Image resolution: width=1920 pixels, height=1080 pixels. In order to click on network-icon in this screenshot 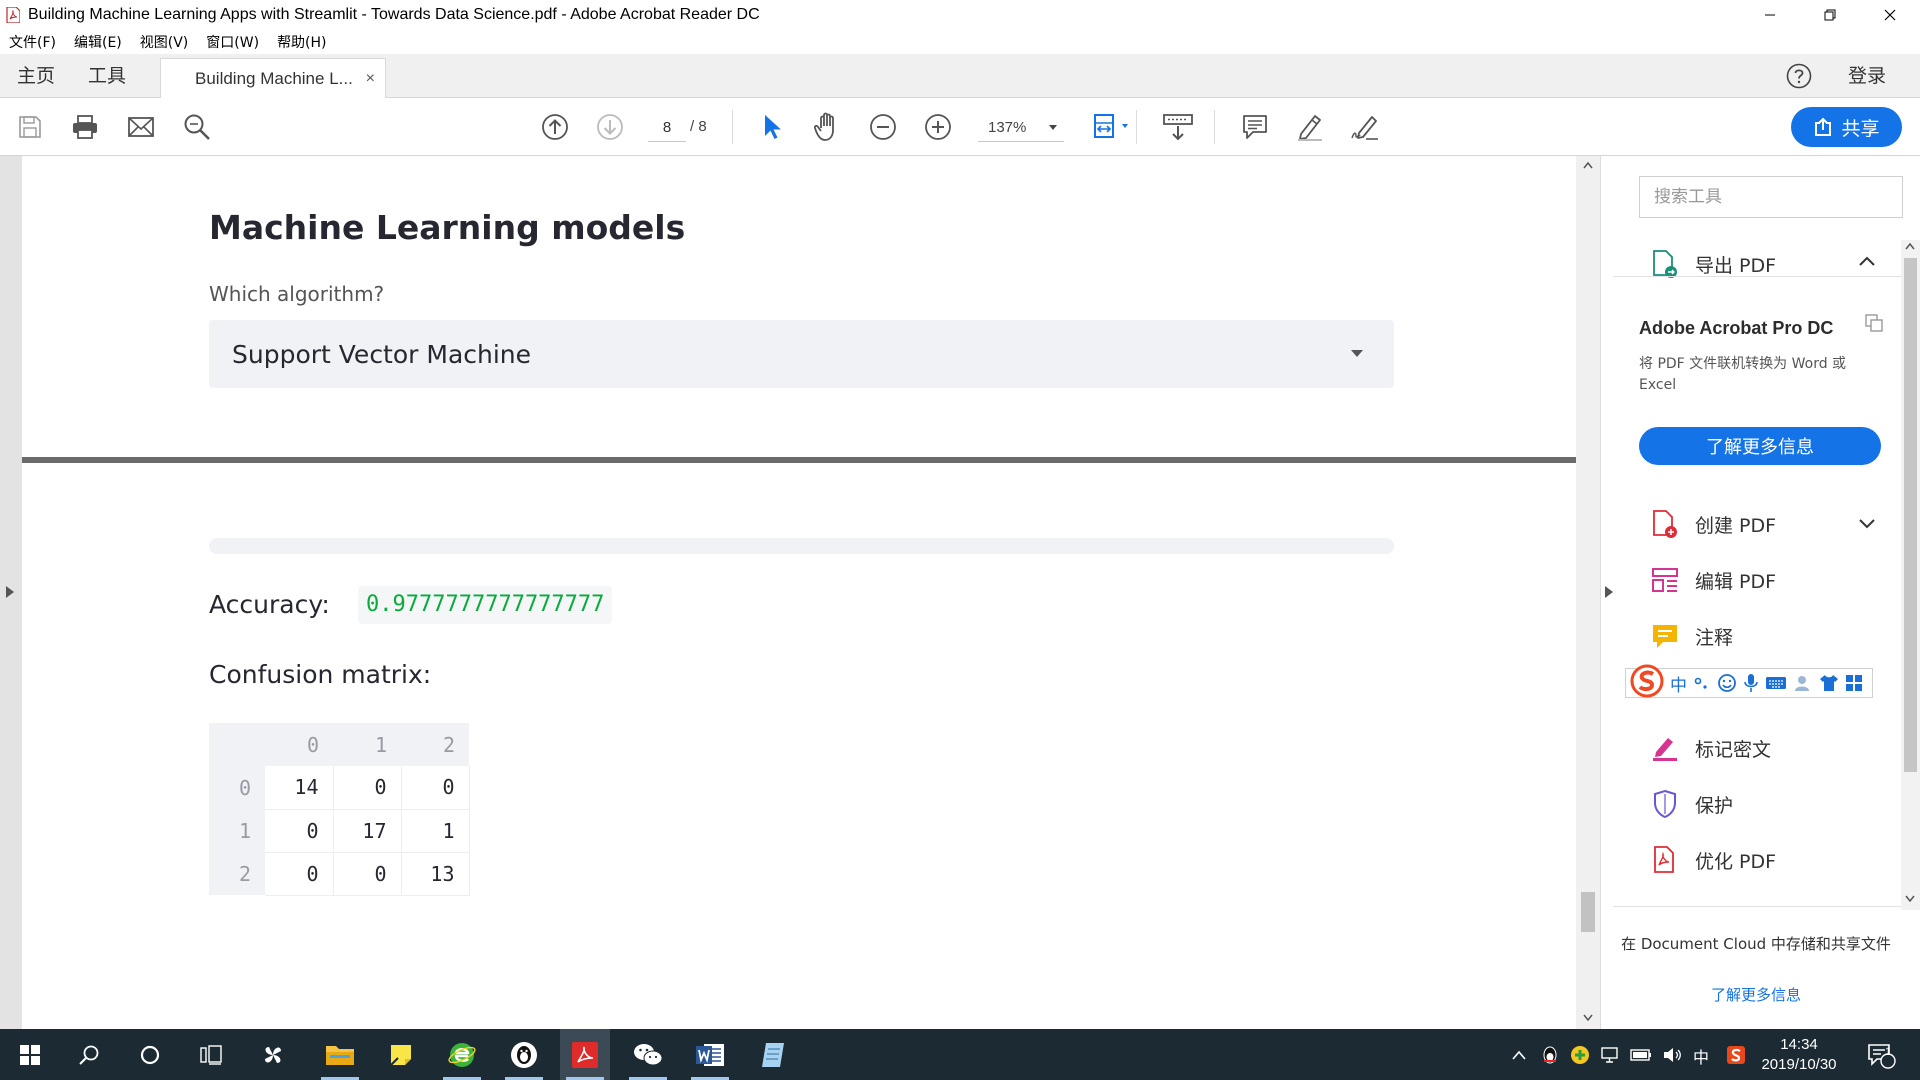, I will do `click(1610, 1055)`.